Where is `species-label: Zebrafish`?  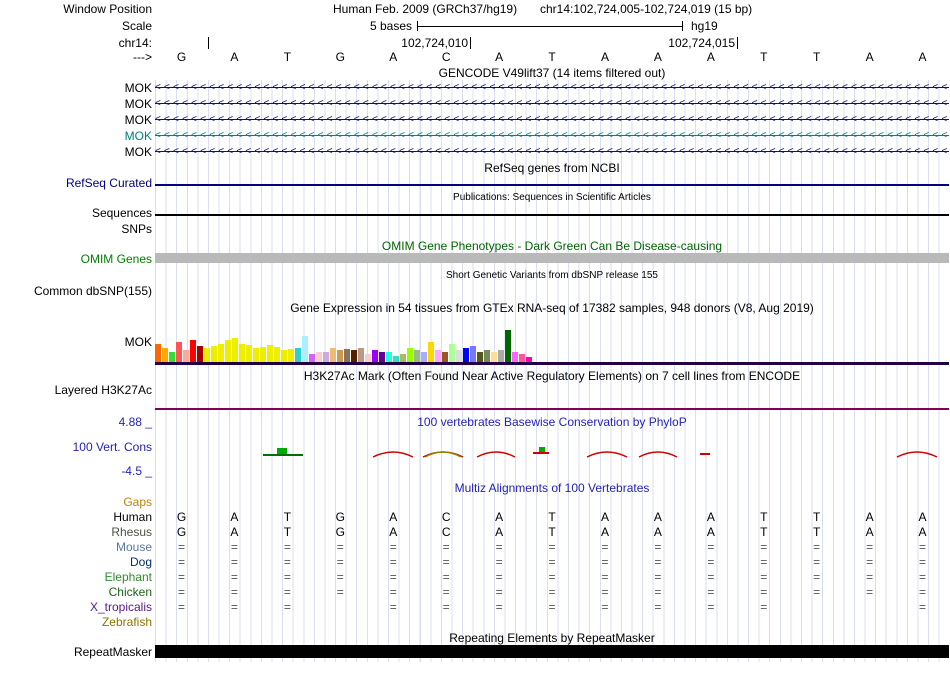 species-label: Zebrafish is located at coordinates (76, 622).